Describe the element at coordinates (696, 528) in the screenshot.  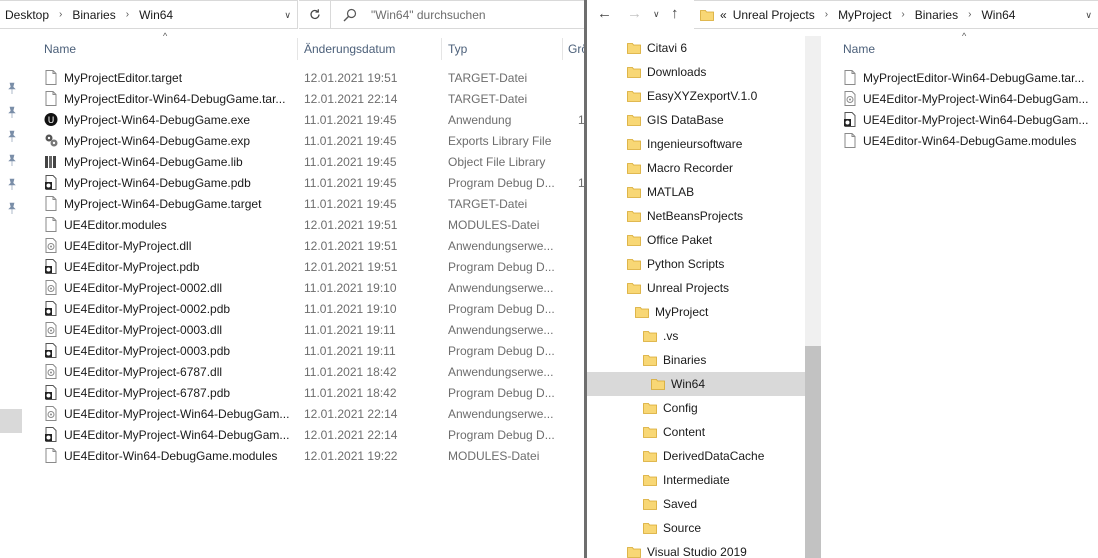
I see `tree-item: Source` at that location.